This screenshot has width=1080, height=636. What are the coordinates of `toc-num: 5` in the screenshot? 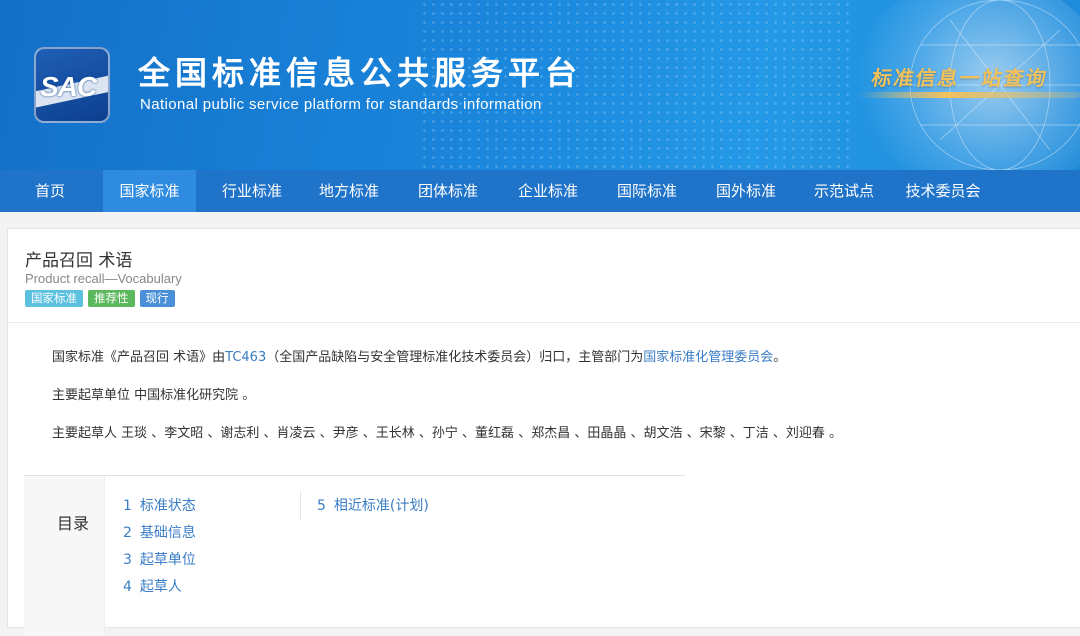 It's located at (321, 506).